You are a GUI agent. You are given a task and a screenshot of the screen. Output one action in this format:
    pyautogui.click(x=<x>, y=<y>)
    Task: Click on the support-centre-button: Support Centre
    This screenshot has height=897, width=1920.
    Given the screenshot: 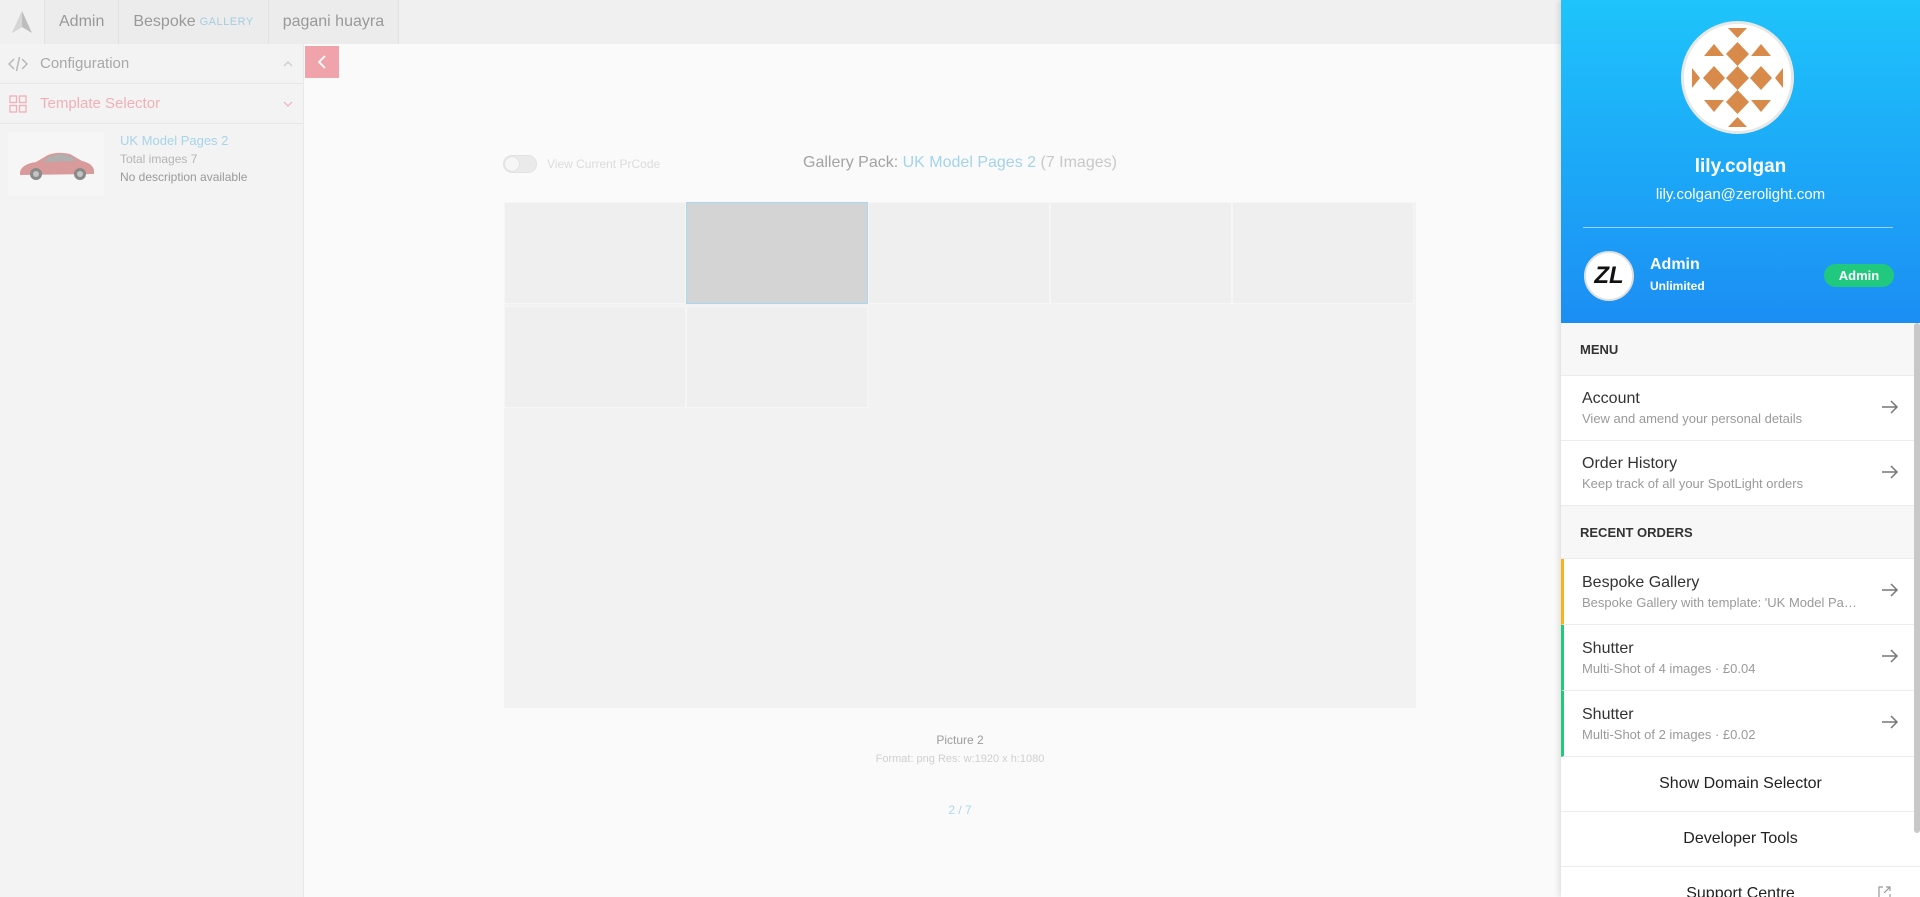 What is the action you would take?
    pyautogui.click(x=1740, y=882)
    